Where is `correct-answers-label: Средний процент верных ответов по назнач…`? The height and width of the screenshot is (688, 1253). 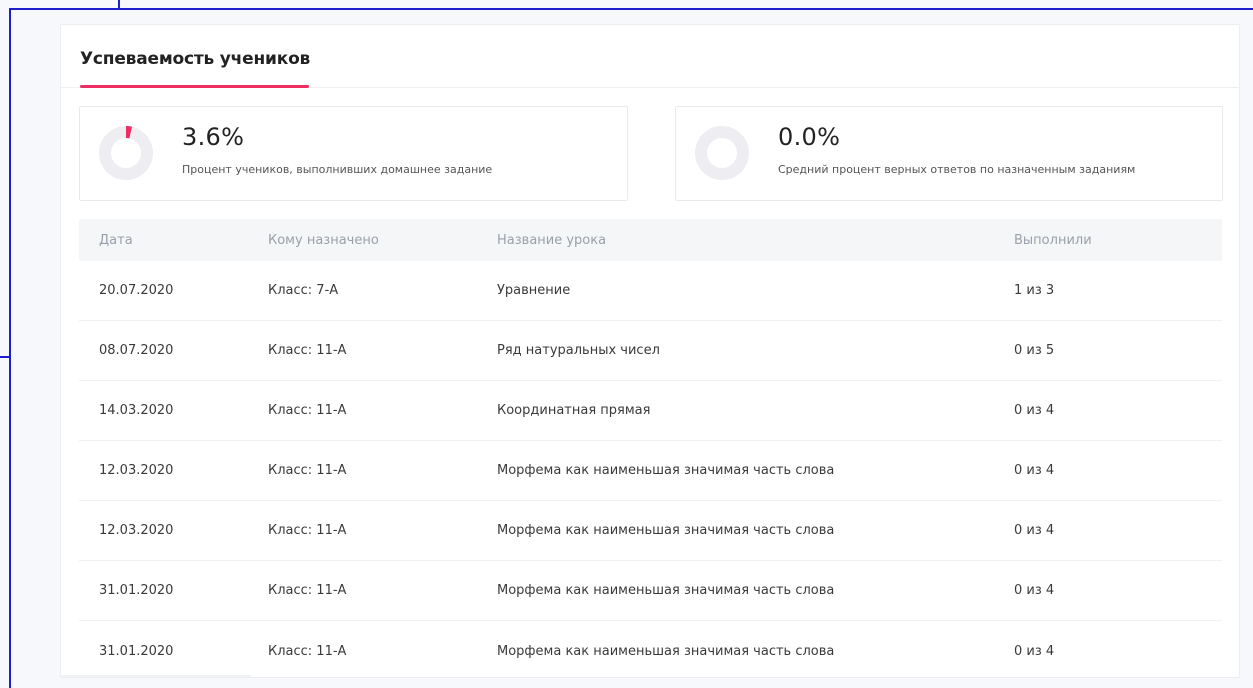 correct-answers-label: Средний процент верных ответов по назнач… is located at coordinates (957, 169).